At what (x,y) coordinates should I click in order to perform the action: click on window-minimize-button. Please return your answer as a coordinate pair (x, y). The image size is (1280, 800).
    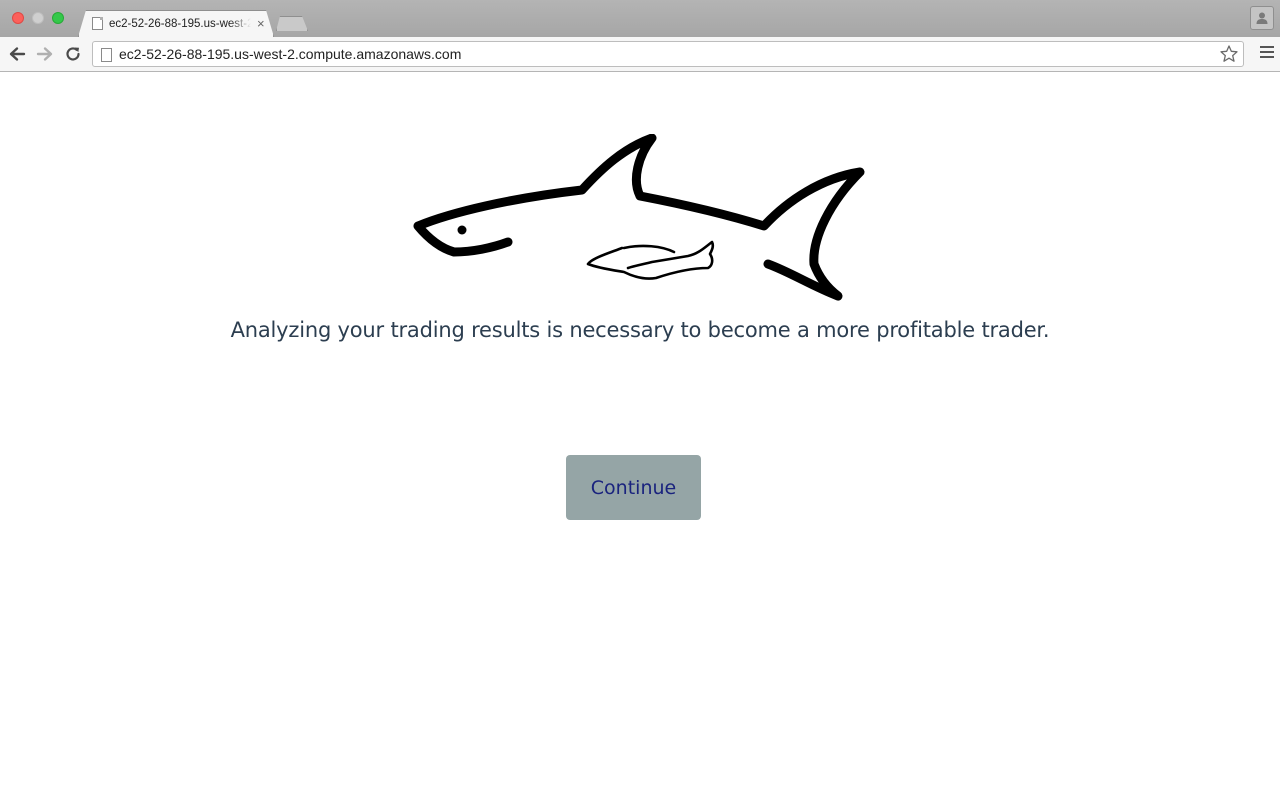
    Looking at the image, I should click on (38, 18).